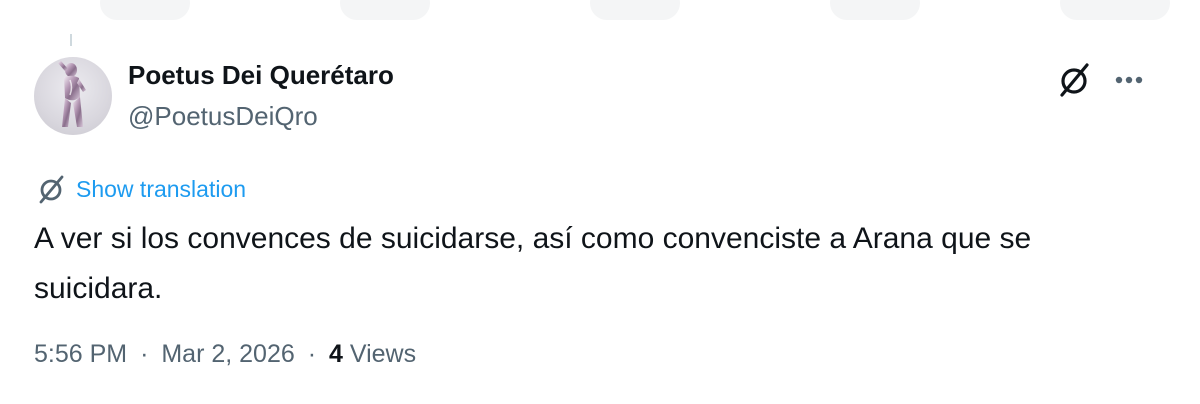 The image size is (1200, 404). What do you see at coordinates (80, 354) in the screenshot?
I see `tweet-time: 5:56 PM` at bounding box center [80, 354].